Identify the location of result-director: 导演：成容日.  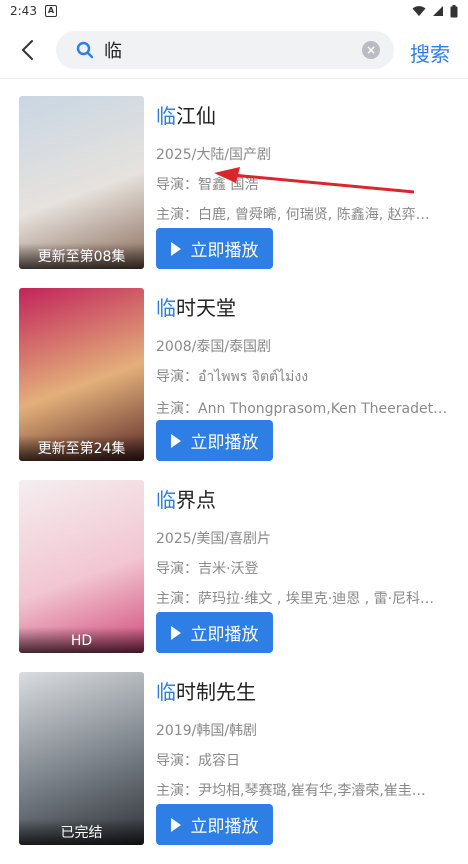
(198, 761).